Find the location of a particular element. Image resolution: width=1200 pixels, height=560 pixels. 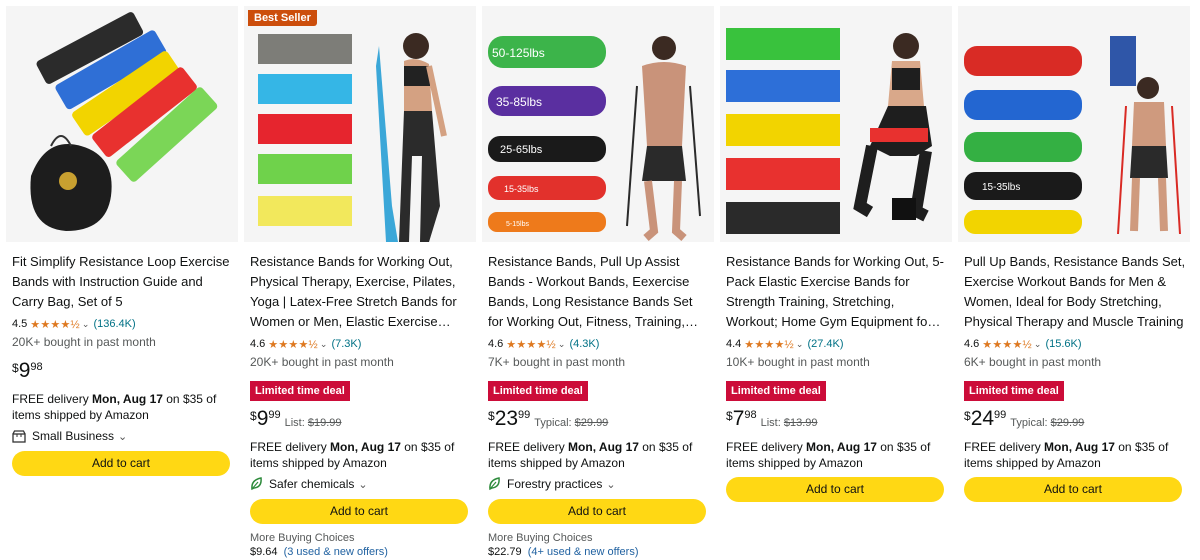

more-buying-choices: $22.79 (4+ used & new offers) is located at coordinates (599, 552).